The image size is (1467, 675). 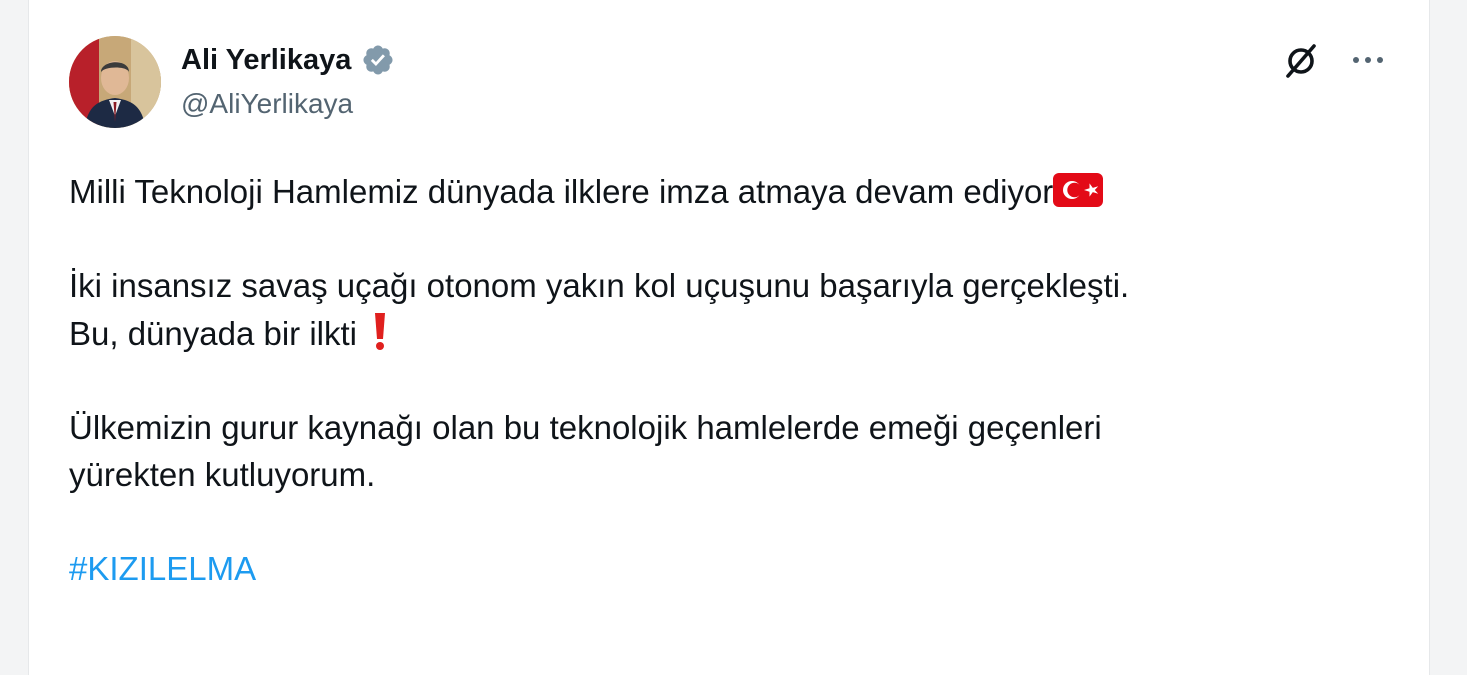 What do you see at coordinates (1368, 60) in the screenshot?
I see `more-options-icon` at bounding box center [1368, 60].